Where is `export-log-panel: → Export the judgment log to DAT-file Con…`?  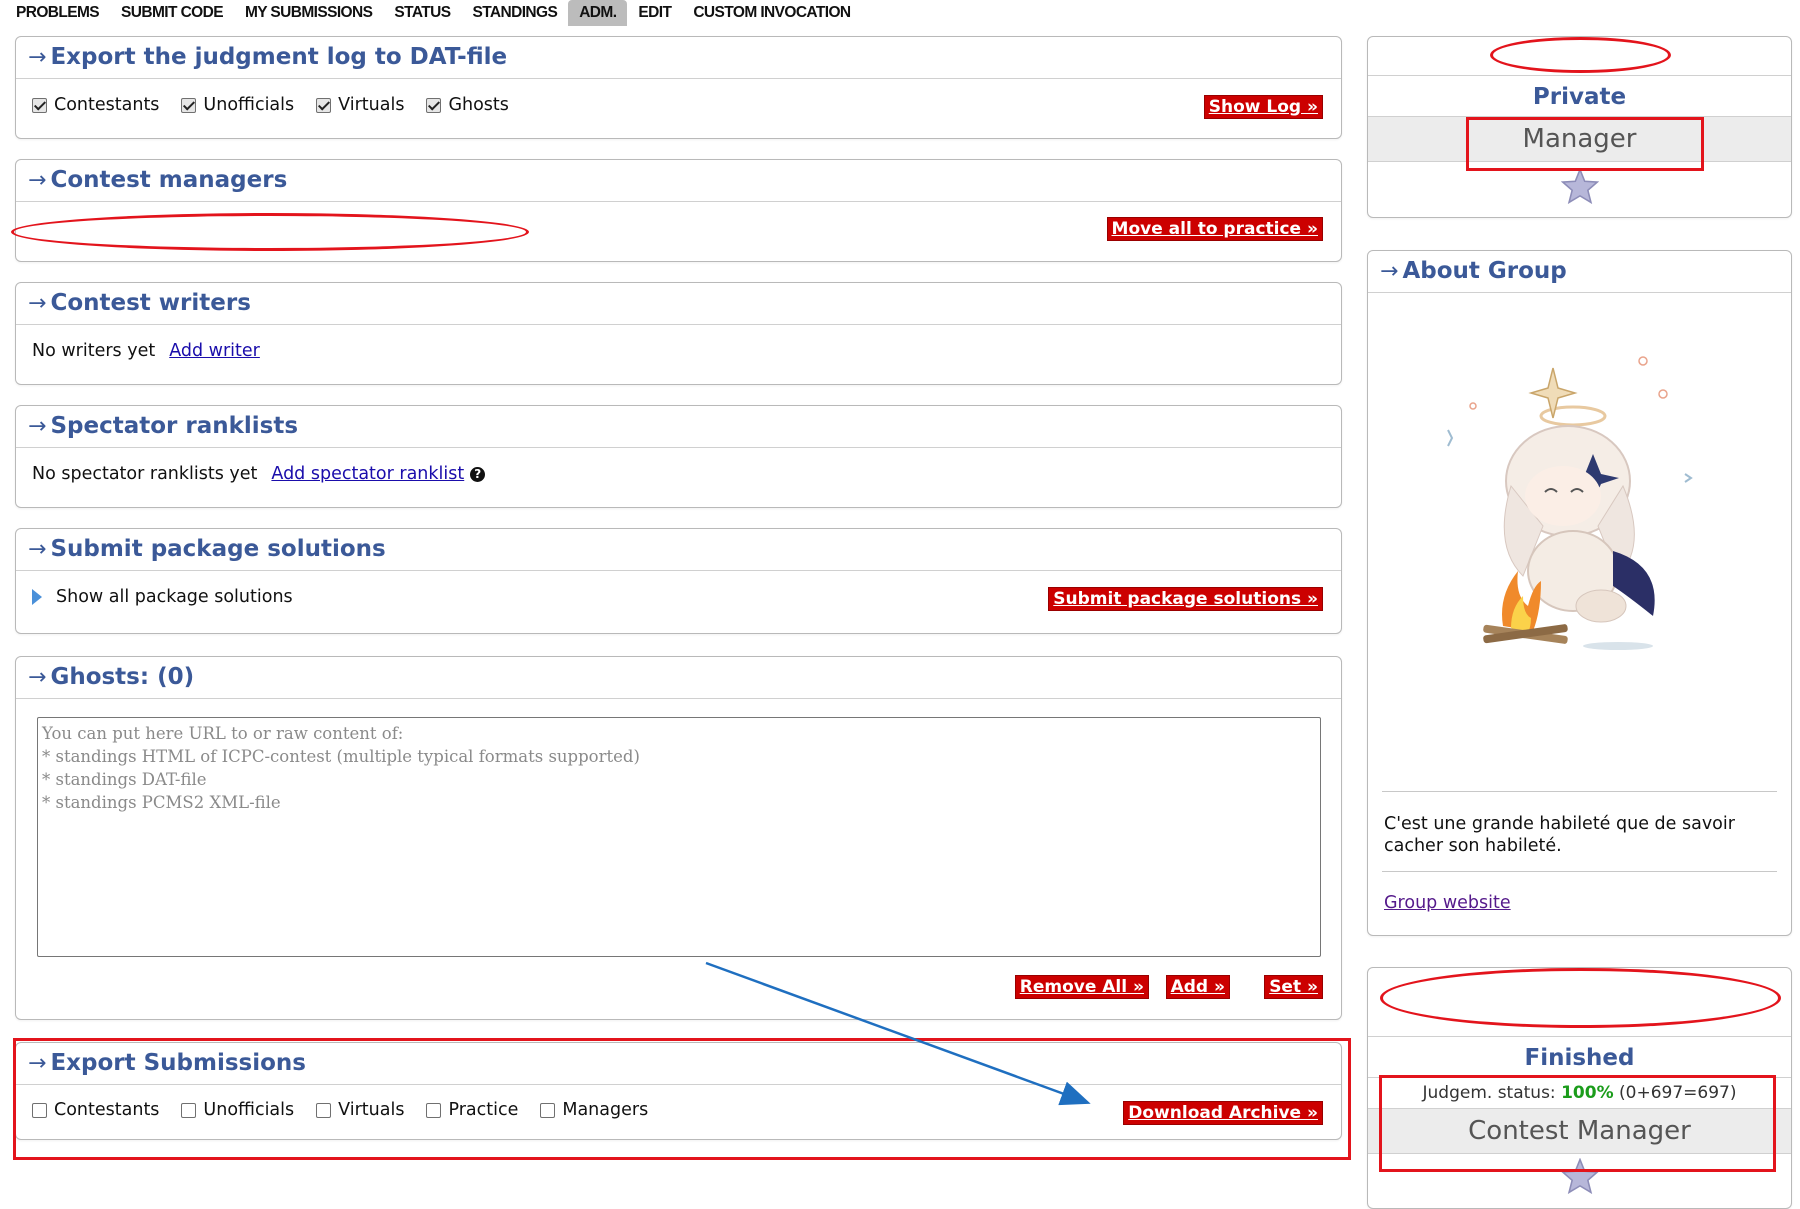 export-log-panel: → Export the judgment log to DAT-file Con… is located at coordinates (678, 87).